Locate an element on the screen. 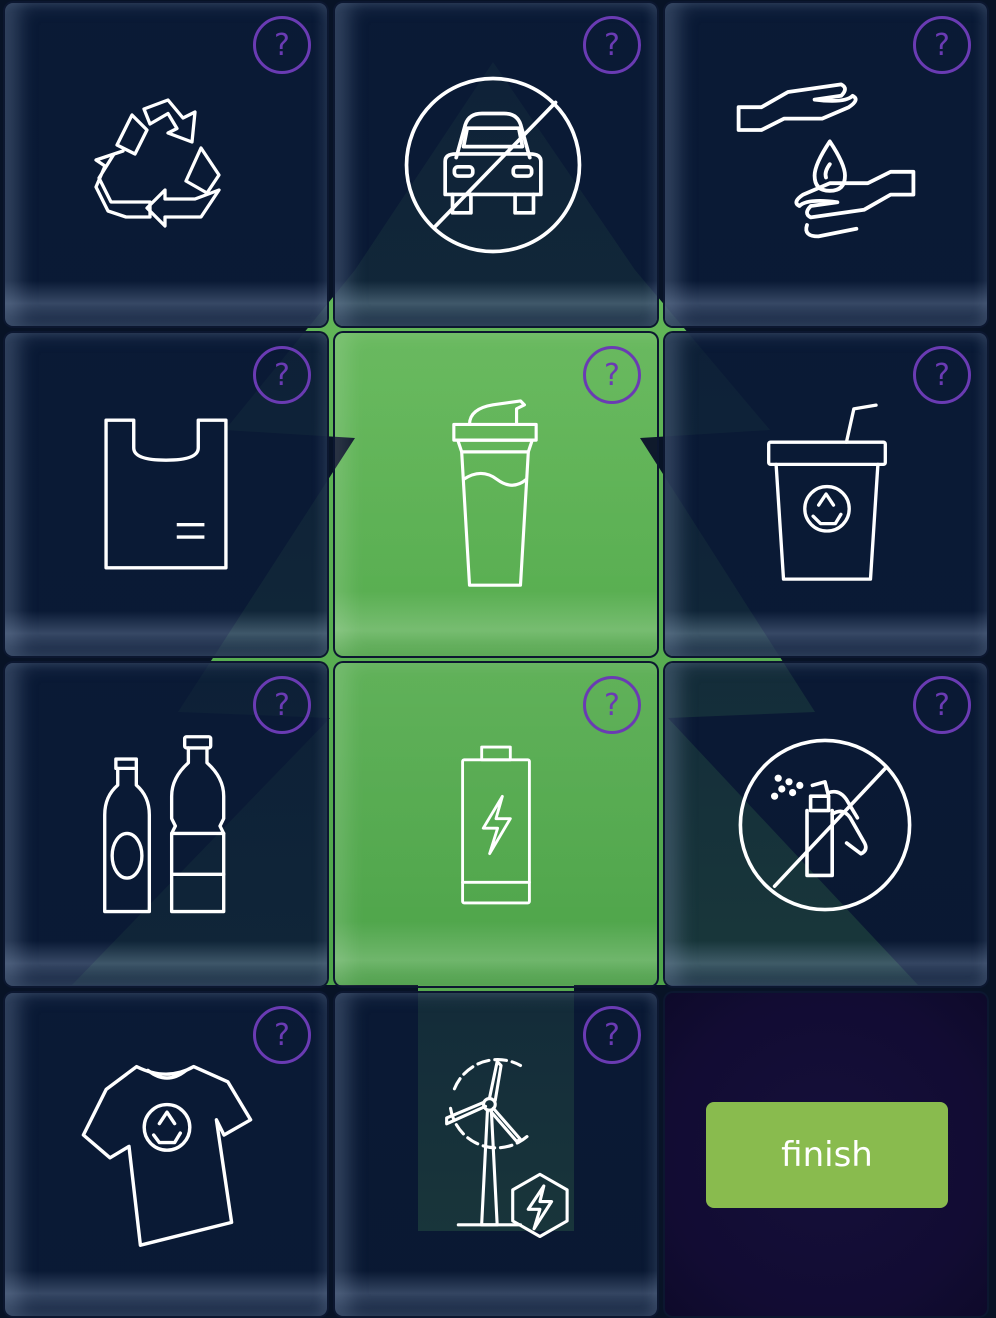 The width and height of the screenshot is (996, 1318). recyclable-cup-icon is located at coordinates (827, 494).